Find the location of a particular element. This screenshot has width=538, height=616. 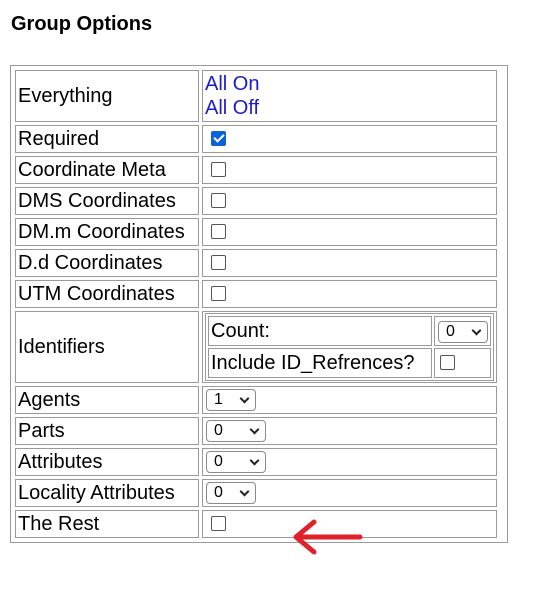

page-title: Group Options is located at coordinates (82, 24).